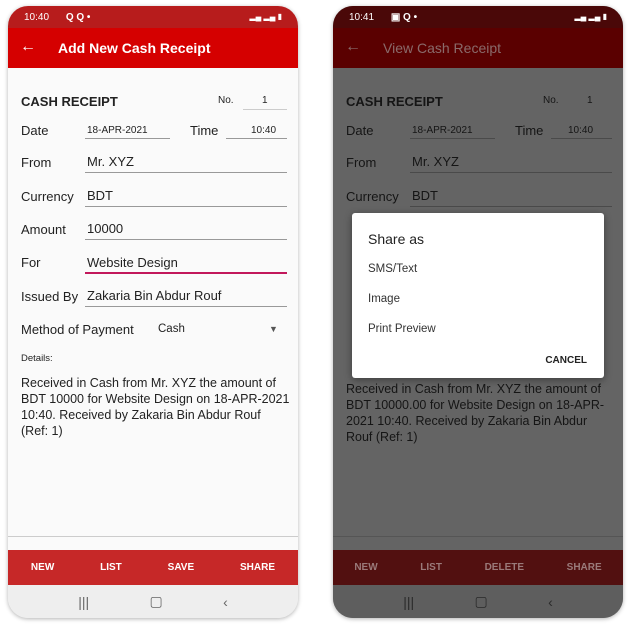  I want to click on payment-method-select: Cash, so click(171, 329).